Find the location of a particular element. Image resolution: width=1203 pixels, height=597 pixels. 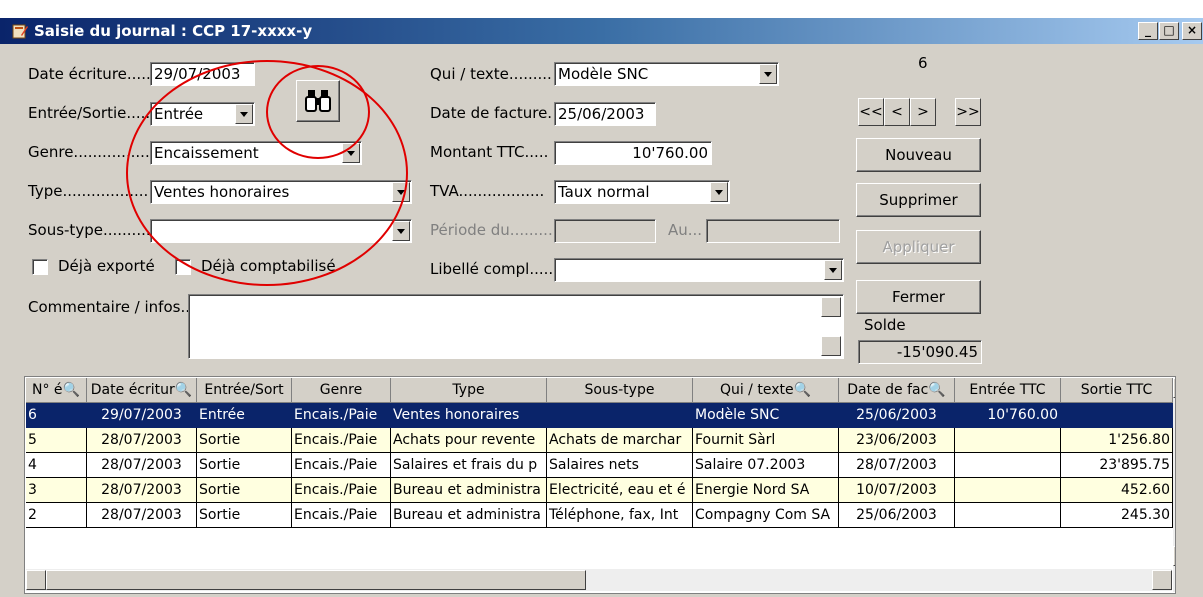

deja-comptabilise-checkbox is located at coordinates (183, 267).